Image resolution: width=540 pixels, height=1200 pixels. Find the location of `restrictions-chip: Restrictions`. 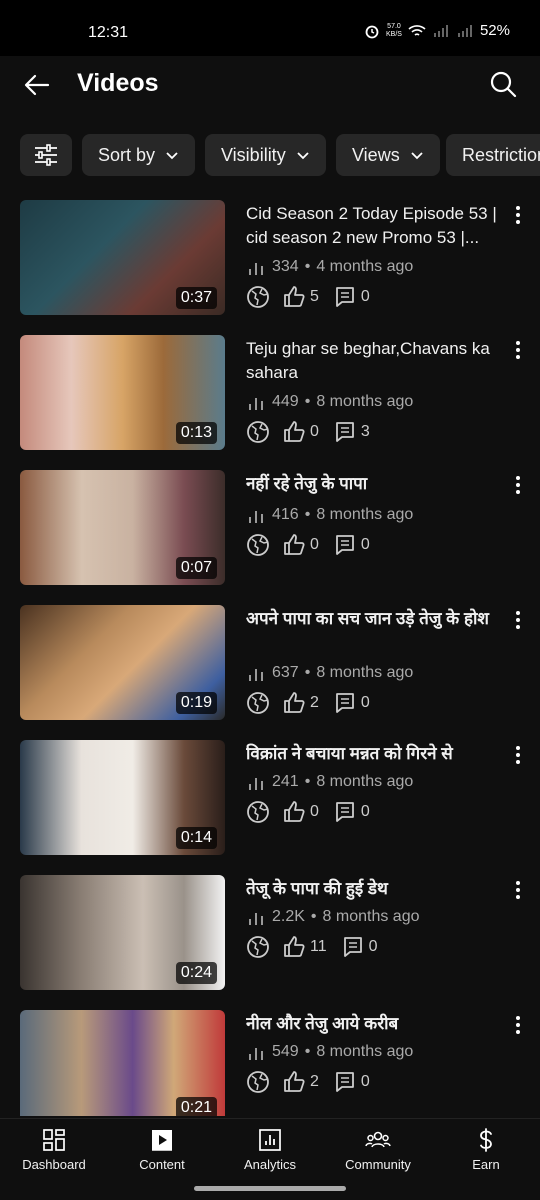

restrictions-chip: Restrictions is located at coordinates (493, 155).